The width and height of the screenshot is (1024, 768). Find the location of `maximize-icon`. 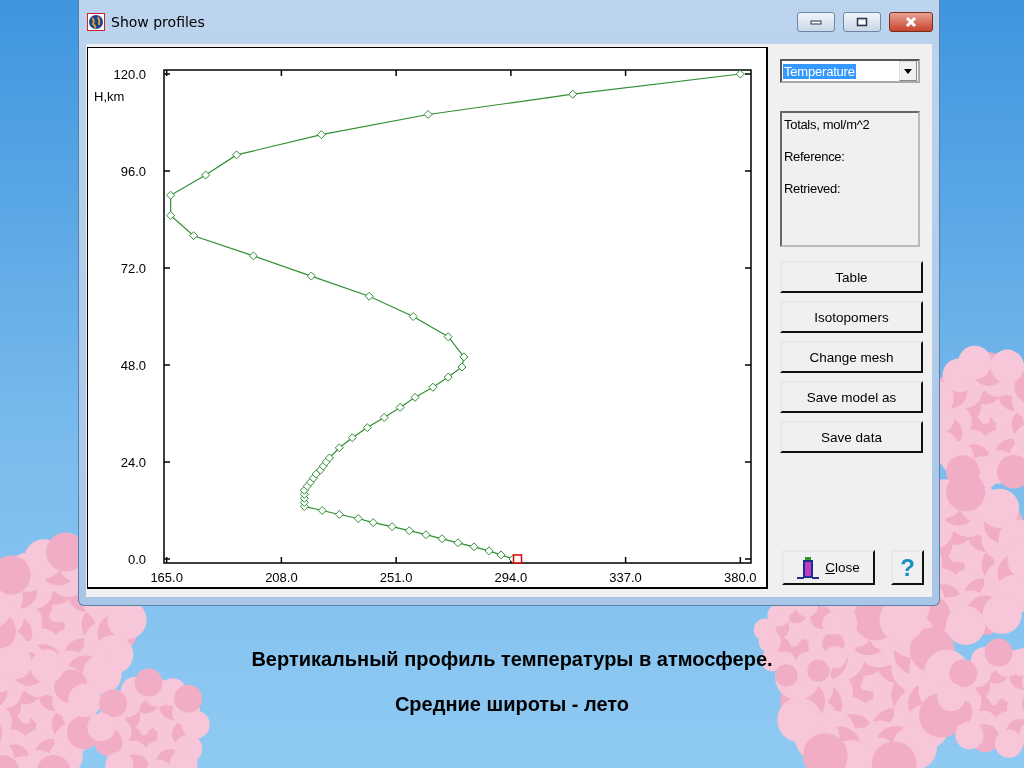

maximize-icon is located at coordinates (862, 22).